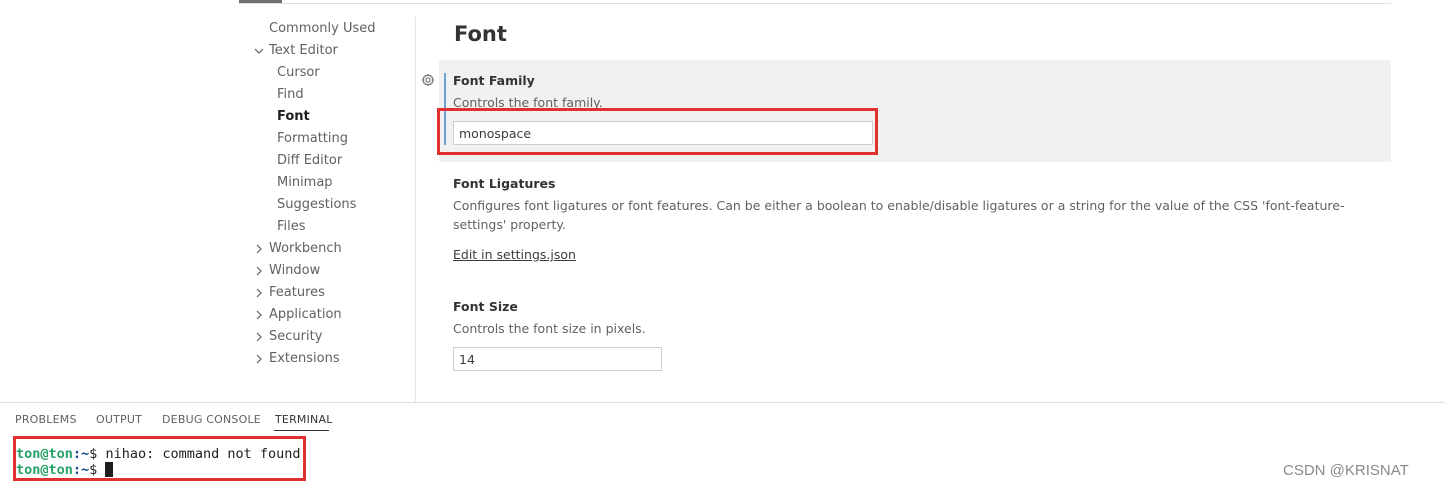 The image size is (1445, 488). What do you see at coordinates (428, 79) in the screenshot?
I see `gear-icon` at bounding box center [428, 79].